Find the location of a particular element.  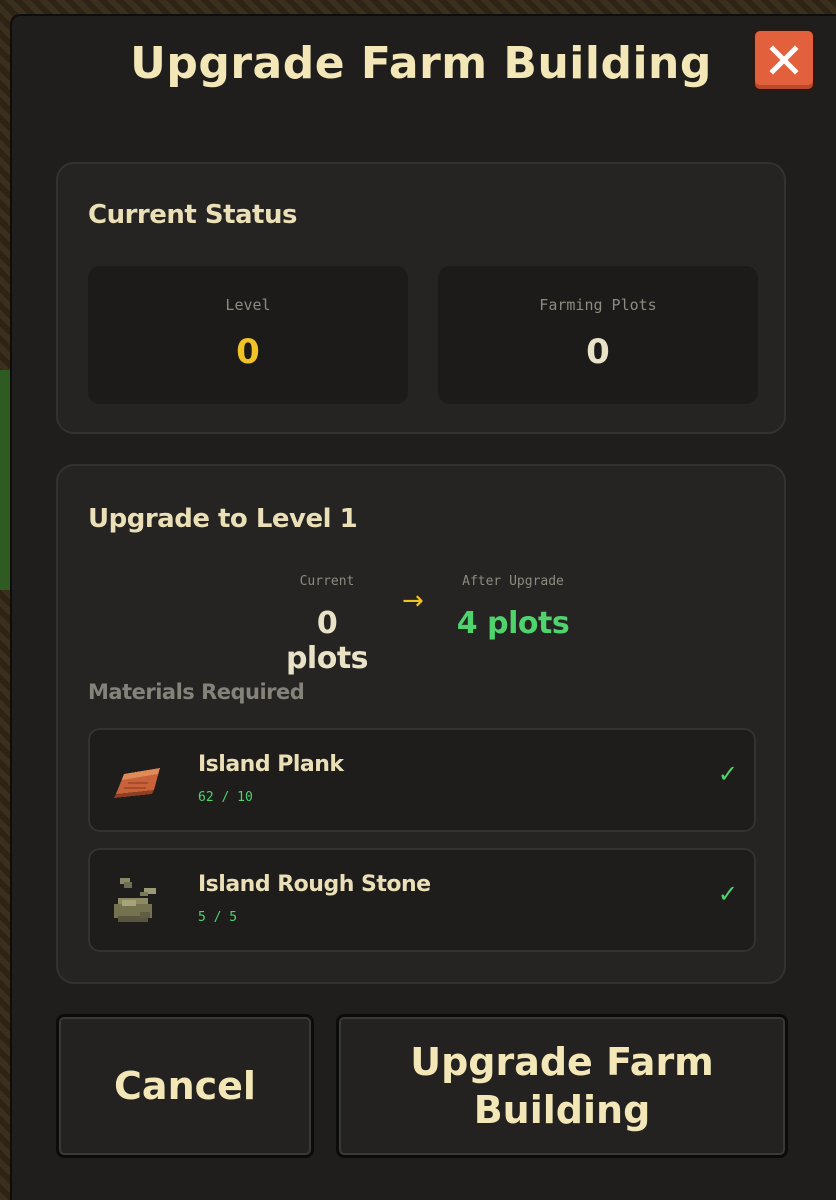

farming-plots-stat: Farming Plots 0 is located at coordinates (598, 335).